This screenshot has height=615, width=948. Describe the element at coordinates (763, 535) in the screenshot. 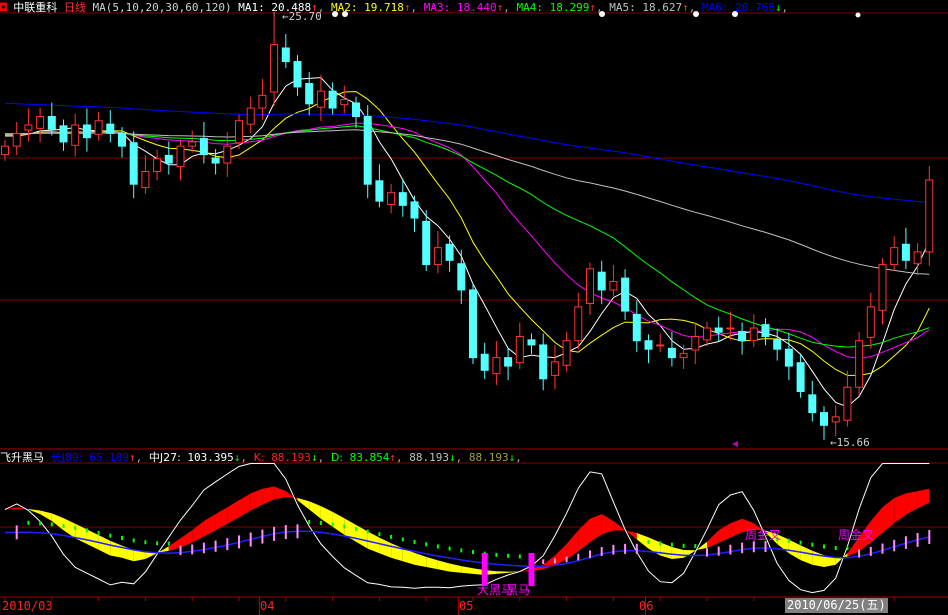

I see `weekly-golden-cross-1: 周金叉` at that location.